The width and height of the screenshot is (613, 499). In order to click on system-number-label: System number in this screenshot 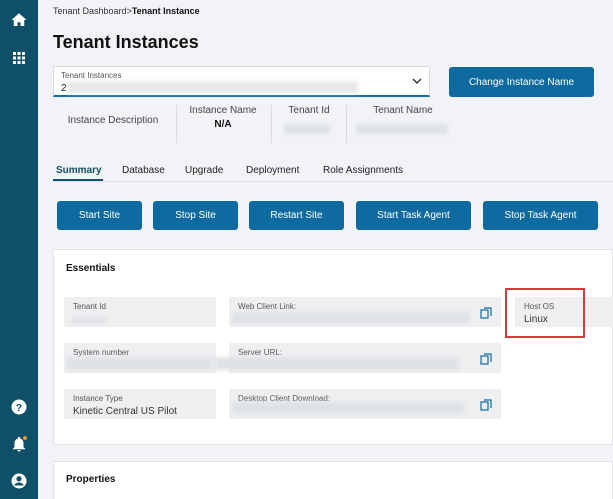, I will do `click(101, 352)`.